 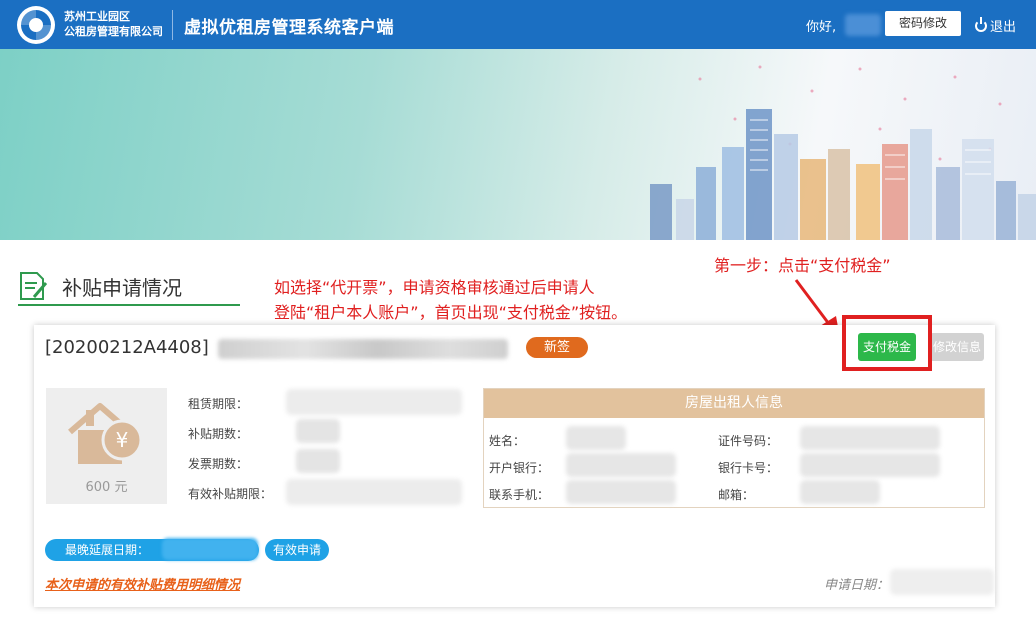 I want to click on landlord-card-label: 银行卡号：, so click(x=748, y=468).